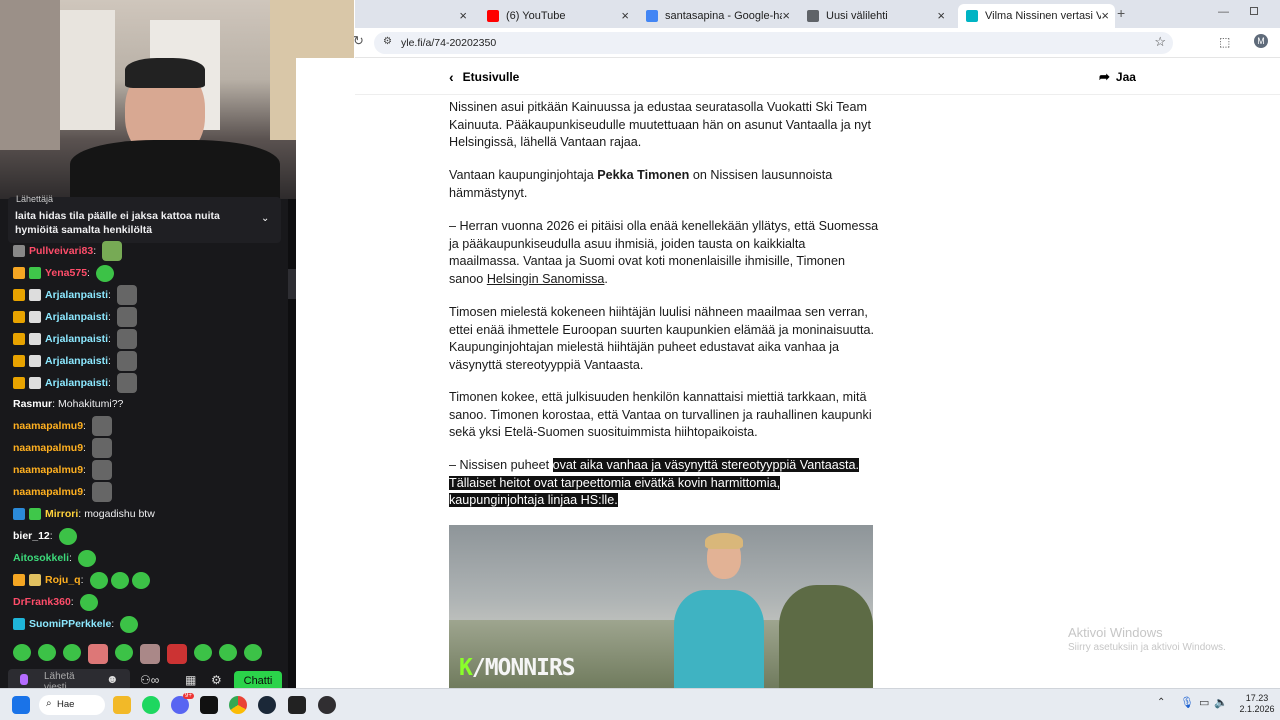  I want to click on chat-username: Pullveivari83, so click(61, 251).